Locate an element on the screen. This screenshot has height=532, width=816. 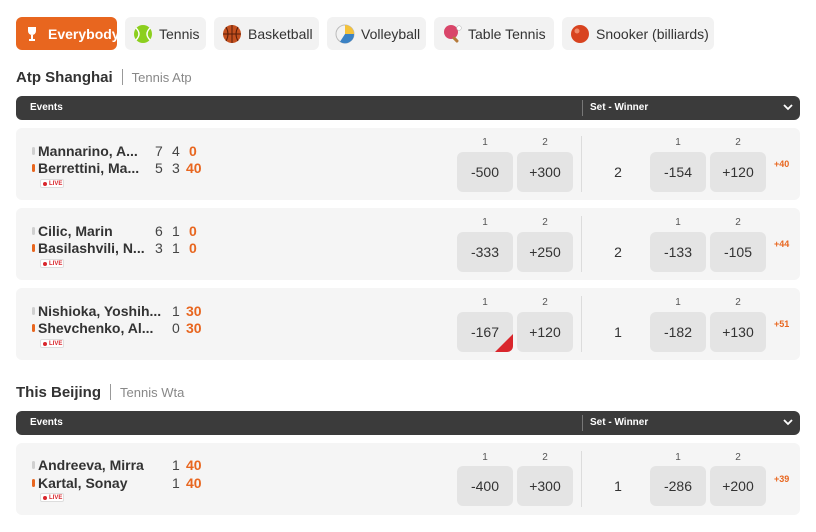
tab-volleyball: Volleyball is located at coordinates (376, 33).